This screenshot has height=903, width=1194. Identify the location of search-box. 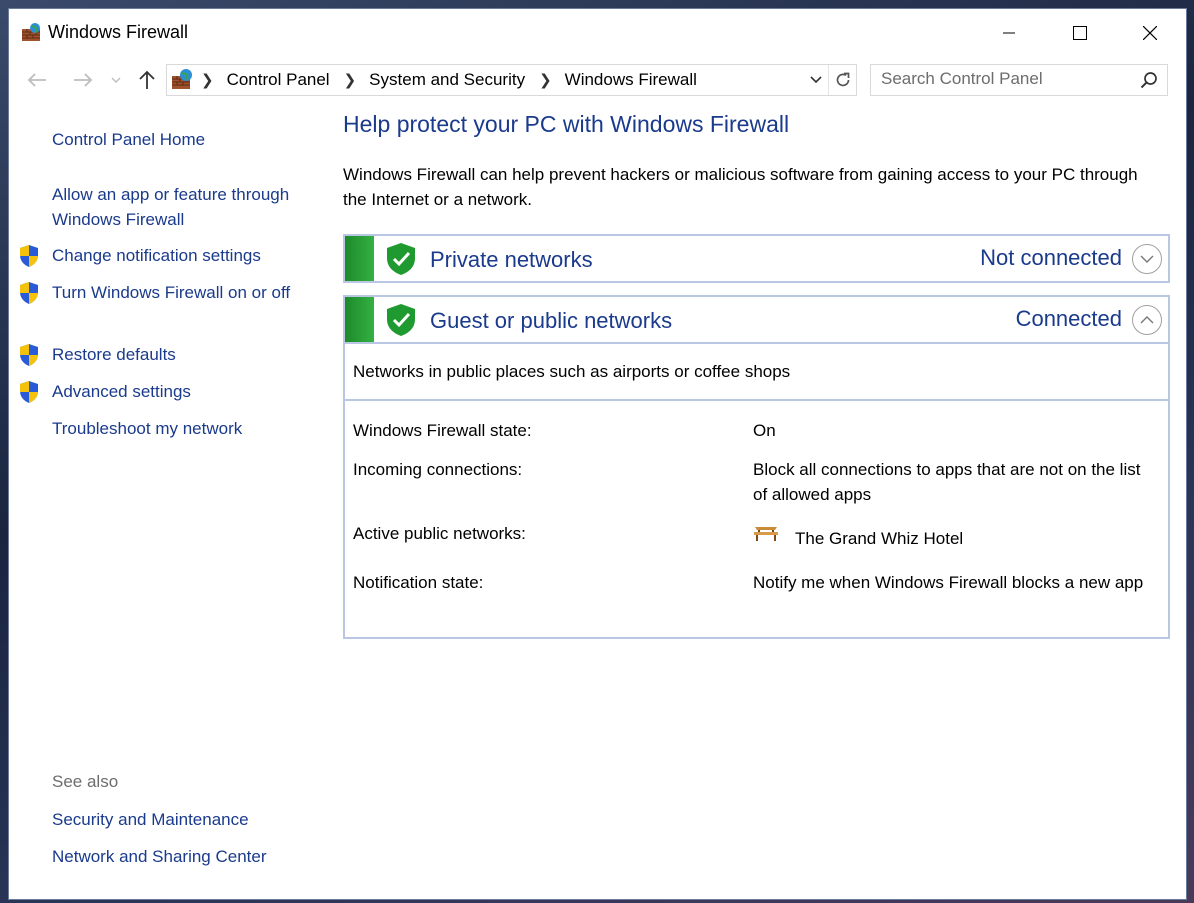
(1019, 80).